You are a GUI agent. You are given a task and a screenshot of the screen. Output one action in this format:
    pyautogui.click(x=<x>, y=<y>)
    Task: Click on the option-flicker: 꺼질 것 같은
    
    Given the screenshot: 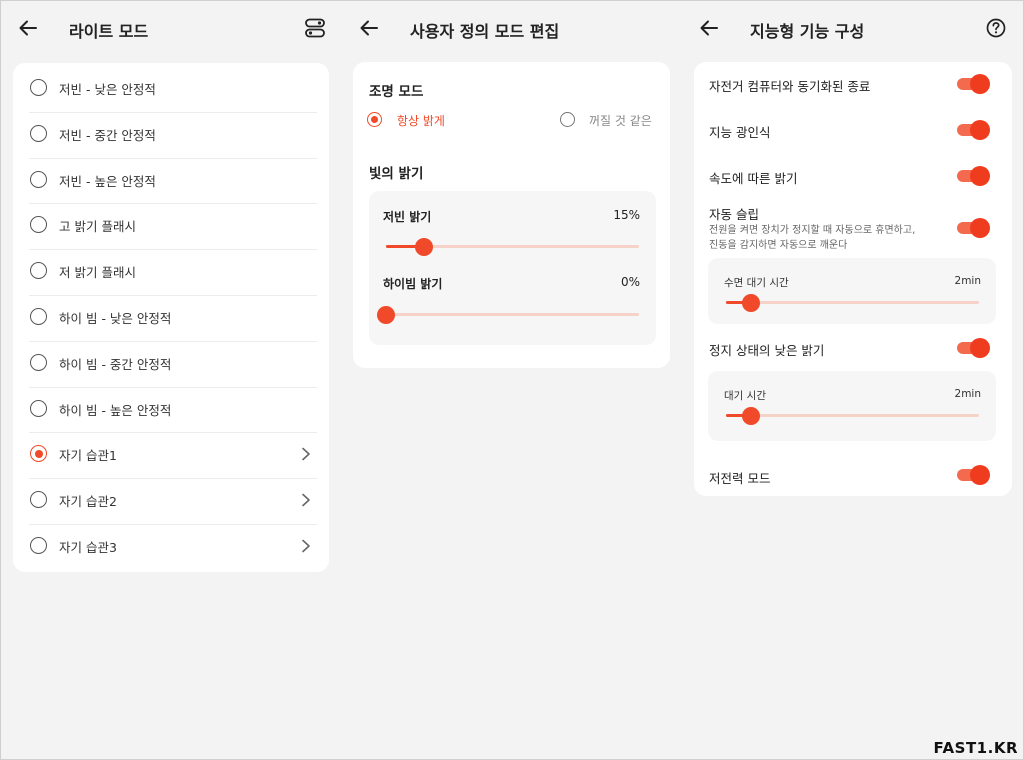 What is the action you would take?
    pyautogui.click(x=609, y=120)
    